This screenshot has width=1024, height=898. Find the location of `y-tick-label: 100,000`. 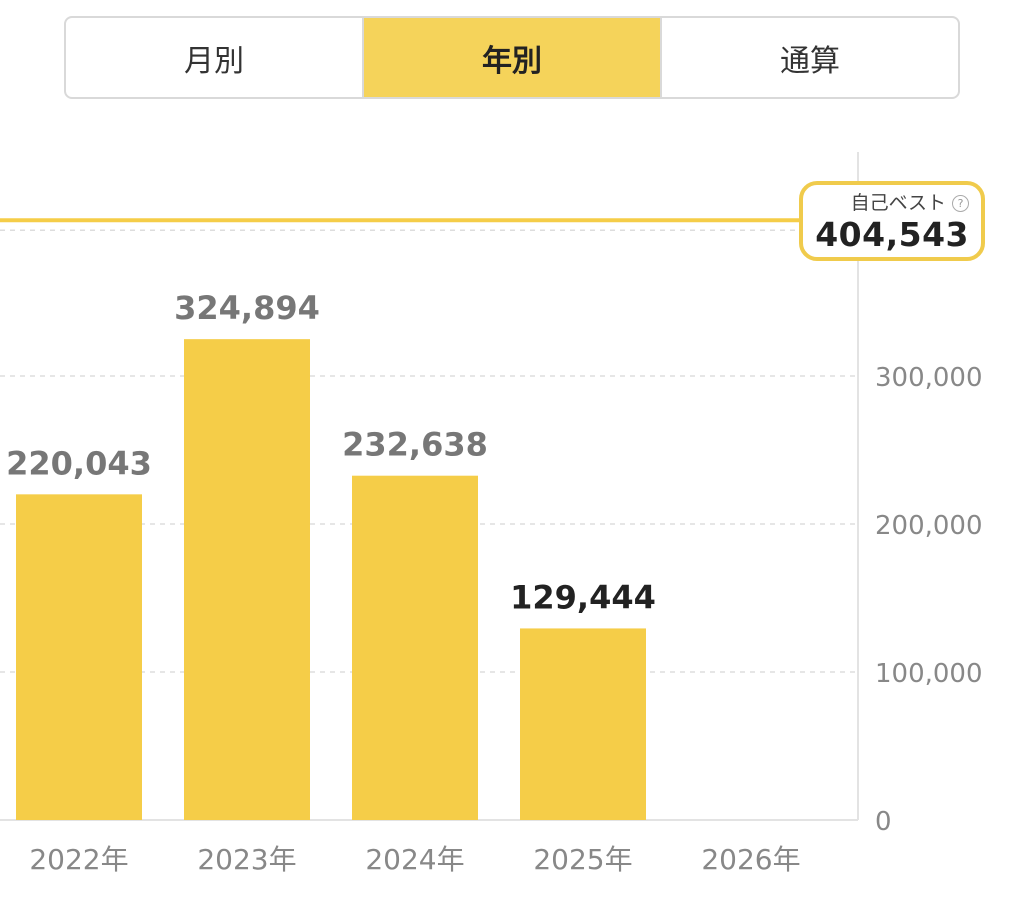

y-tick-label: 100,000 is located at coordinates (929, 674).